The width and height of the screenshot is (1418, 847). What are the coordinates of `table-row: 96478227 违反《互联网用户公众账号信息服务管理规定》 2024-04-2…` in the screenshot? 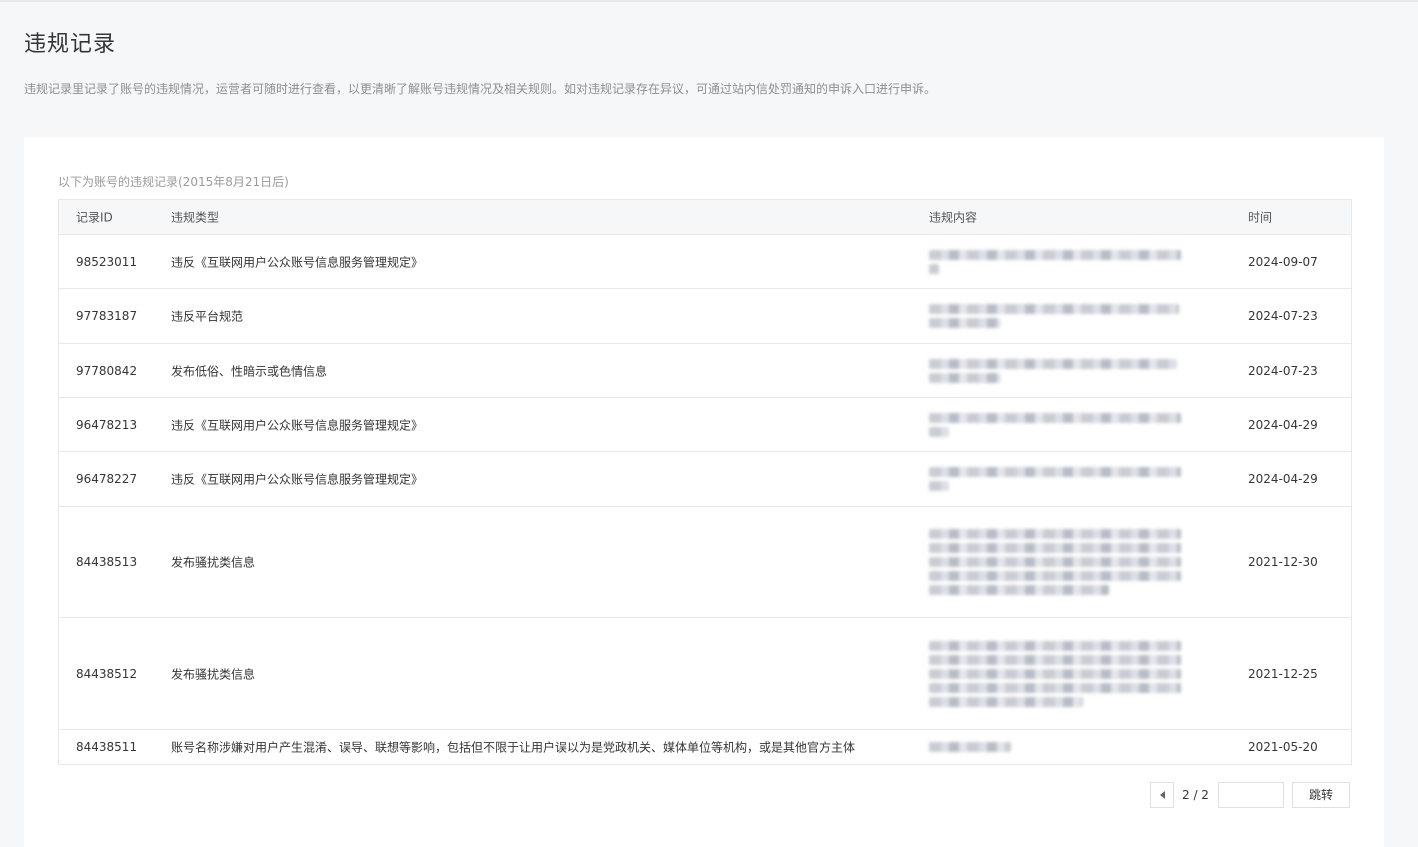 It's located at (705, 479).